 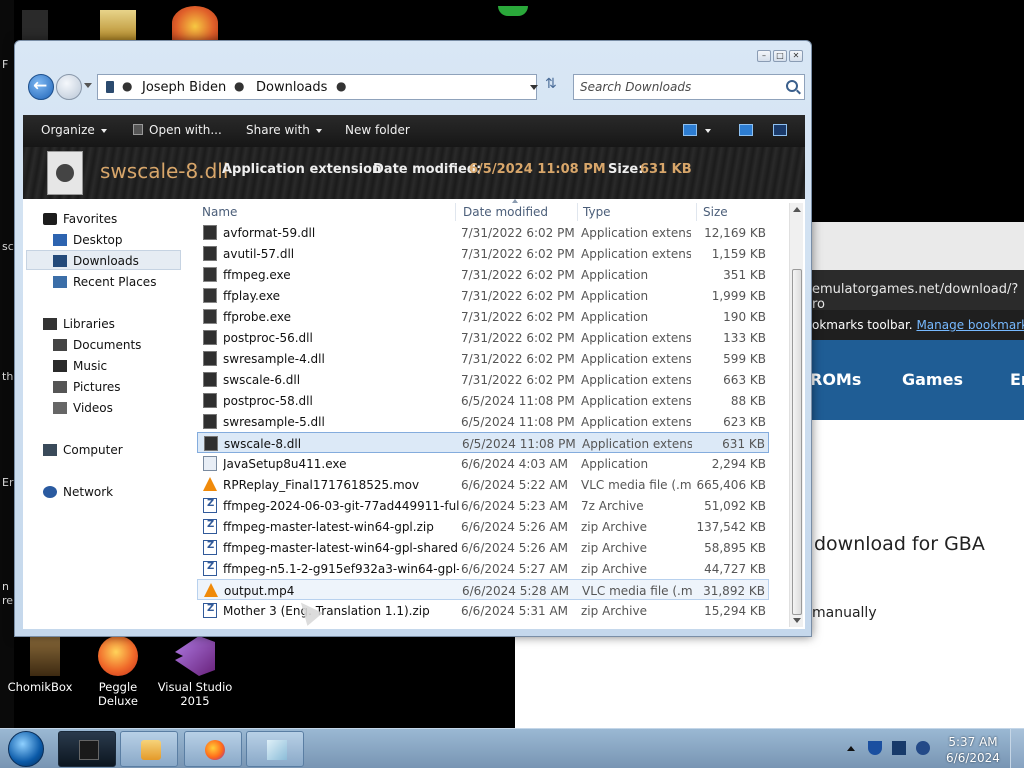 I want to click on new-folder-button: New folder, so click(x=377, y=130).